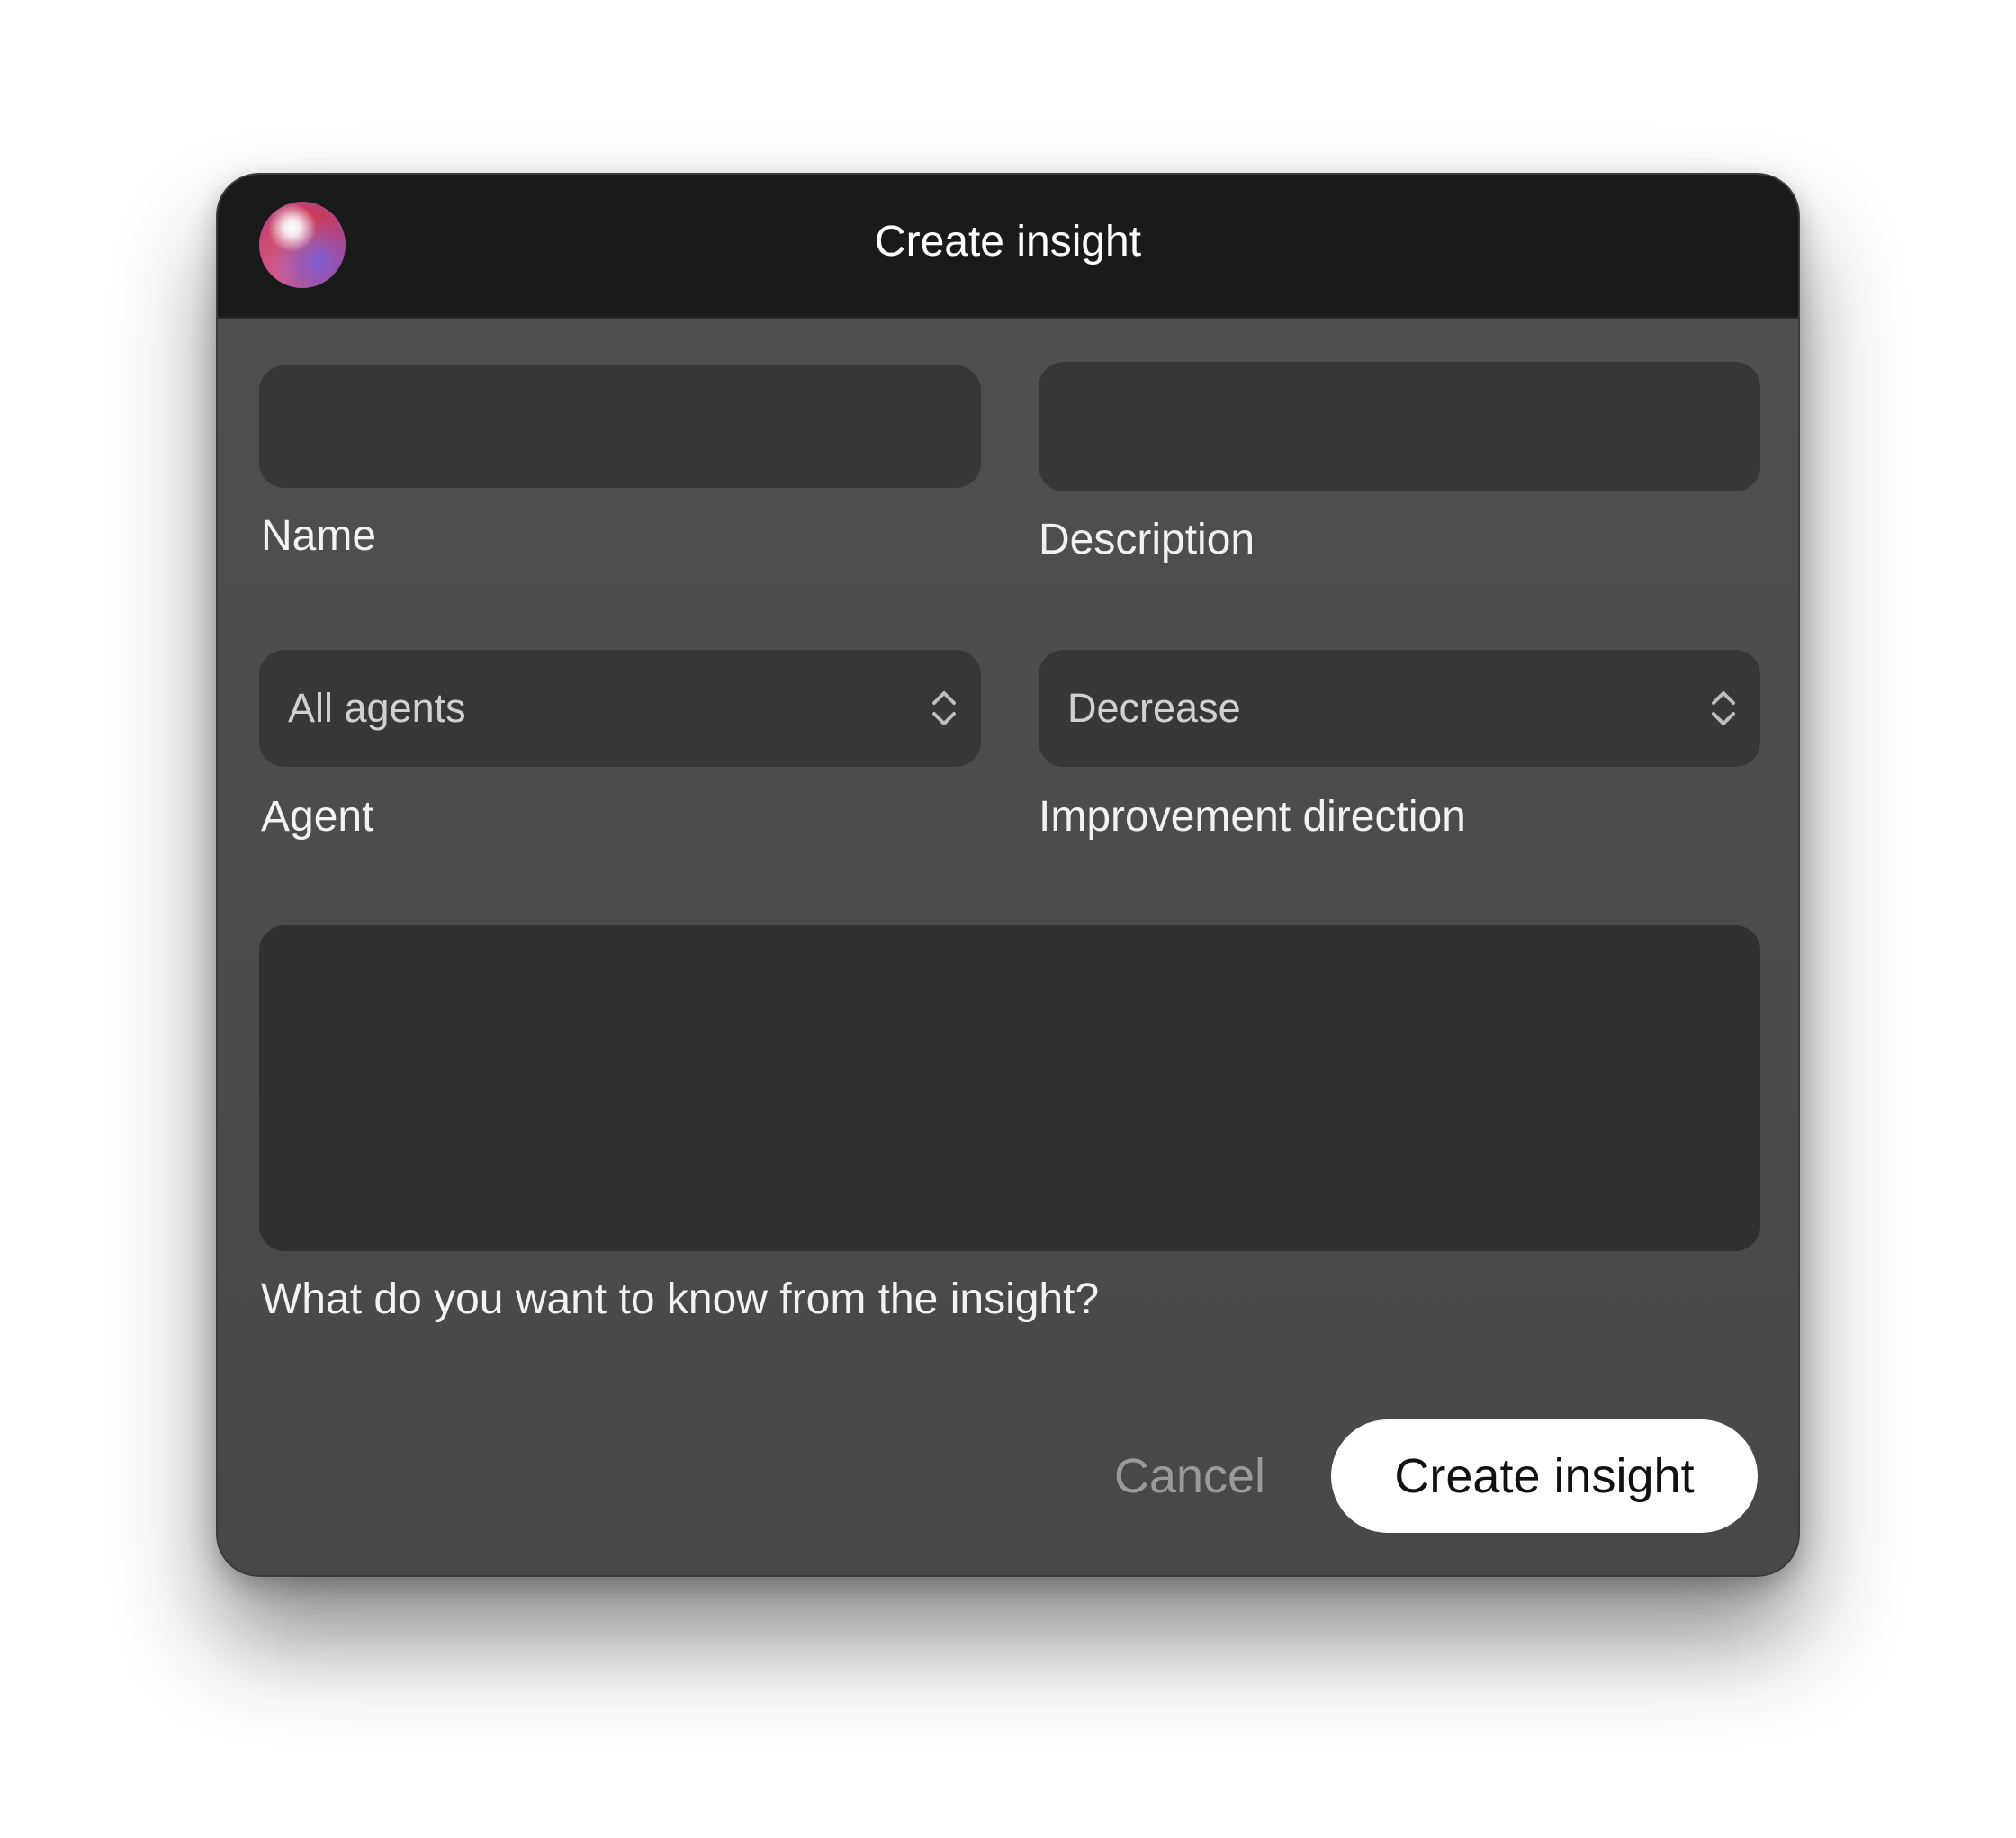 This screenshot has height=1838, width=2016. Describe the element at coordinates (1544, 1476) in the screenshot. I see `create-insight-button: Create insight` at that location.